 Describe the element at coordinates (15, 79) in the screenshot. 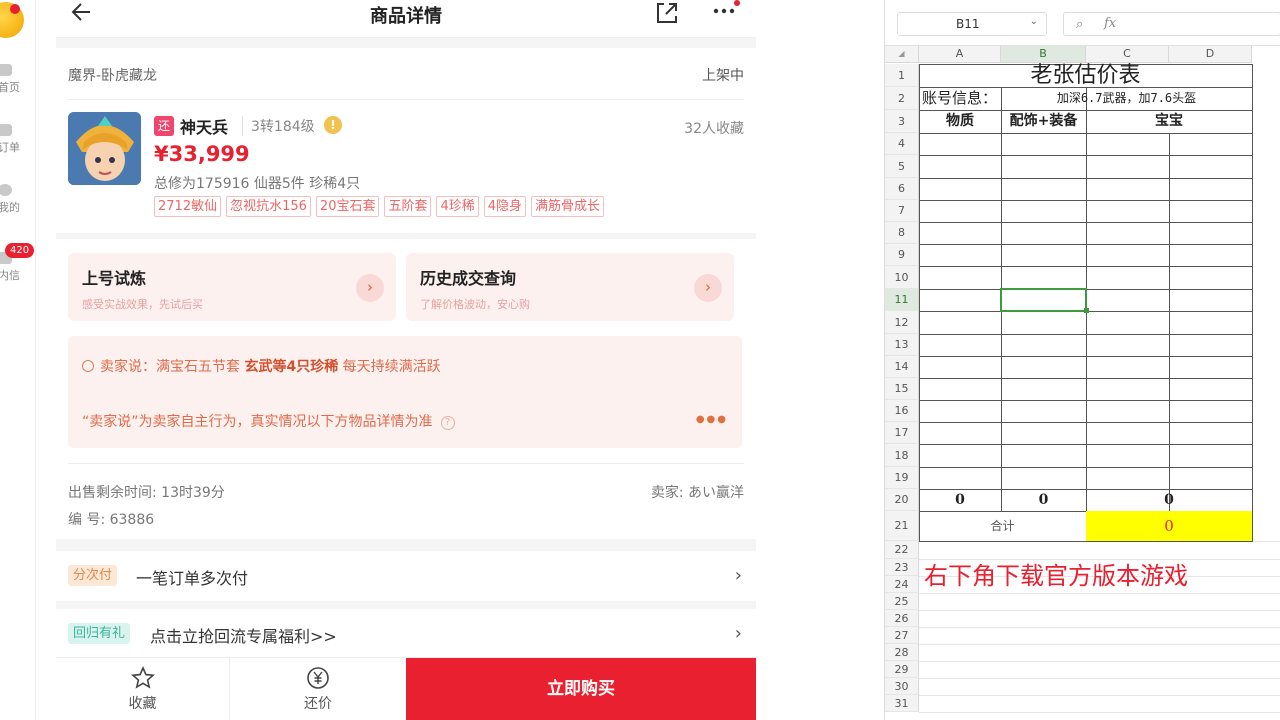

I see `nav-item-home: 首页` at that location.